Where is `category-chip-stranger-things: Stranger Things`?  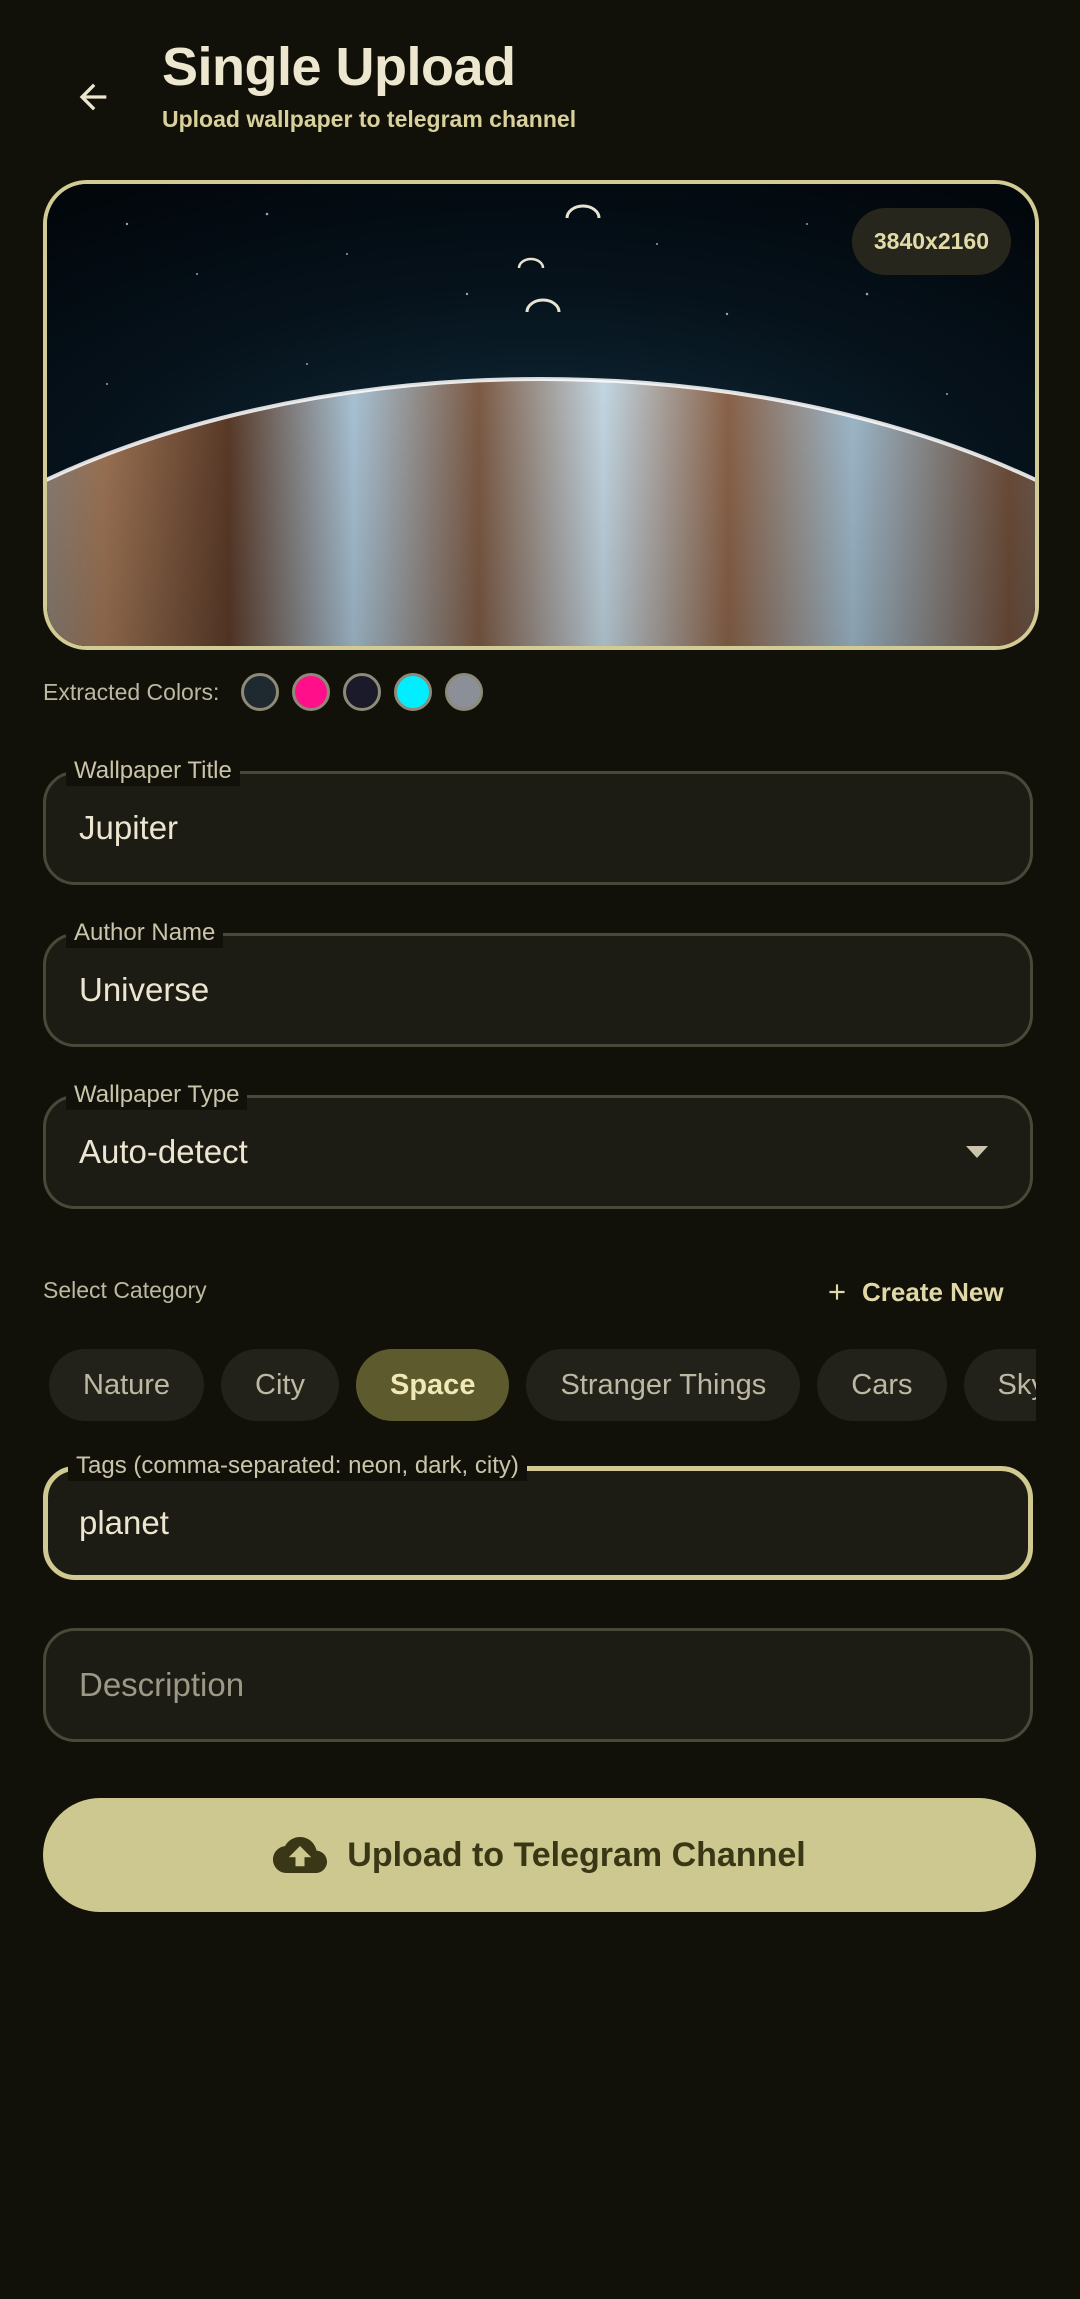
category-chip-stranger-things: Stranger Things is located at coordinates (663, 1385).